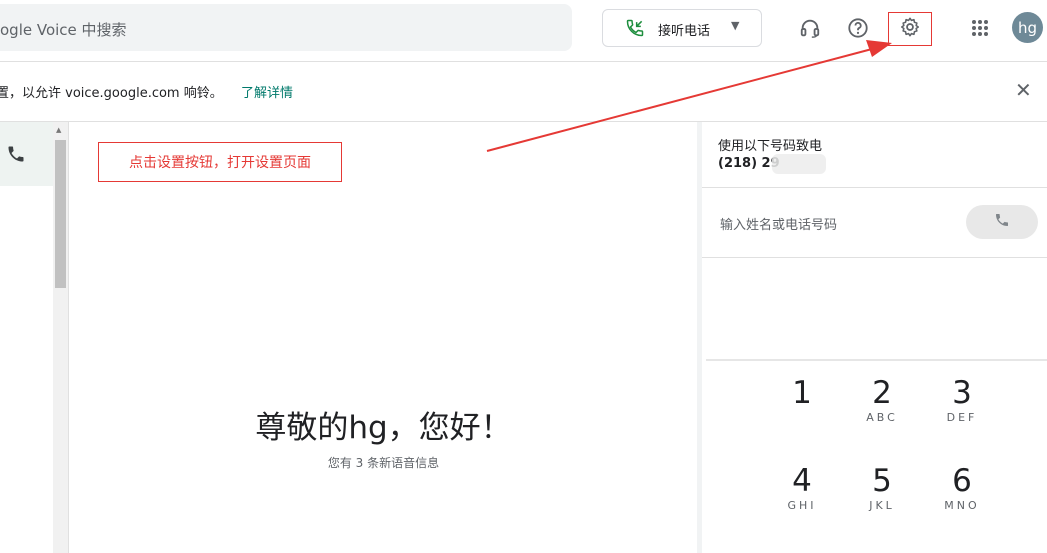 The width and height of the screenshot is (1047, 553). Describe the element at coordinates (58, 130) in the screenshot. I see `scroll-up-icon: ▲` at that location.